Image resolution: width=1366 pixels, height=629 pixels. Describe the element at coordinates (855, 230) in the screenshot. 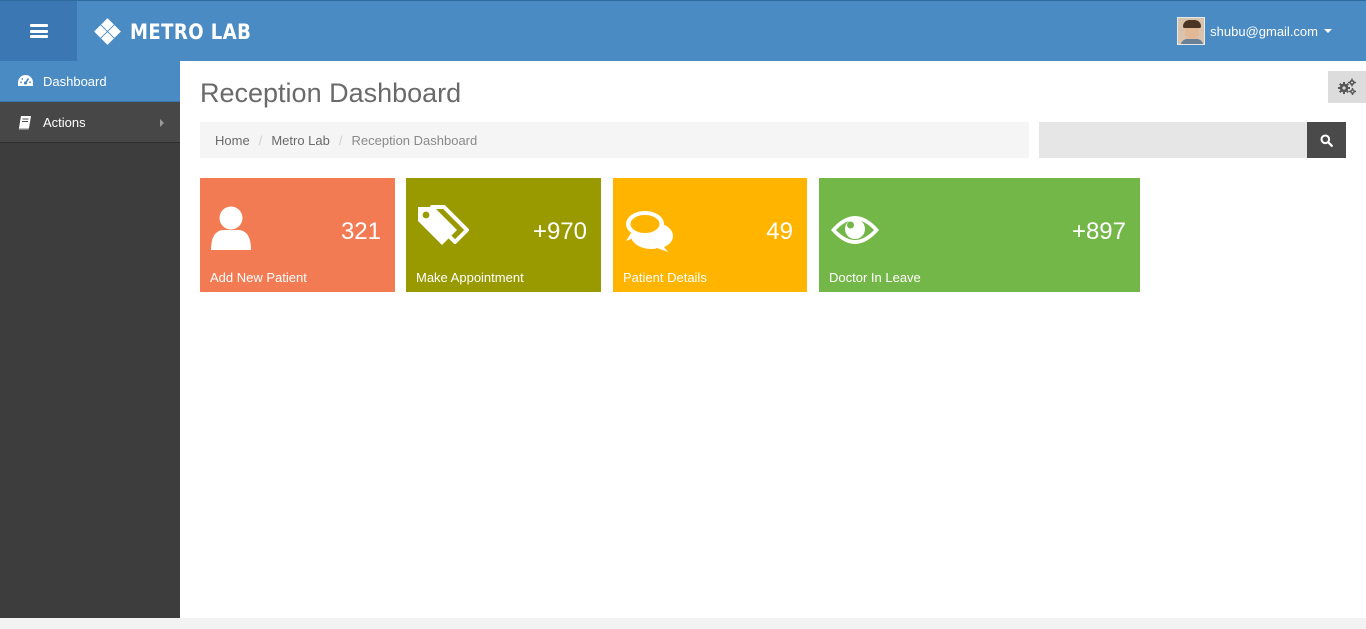

I see `eye-icon` at that location.